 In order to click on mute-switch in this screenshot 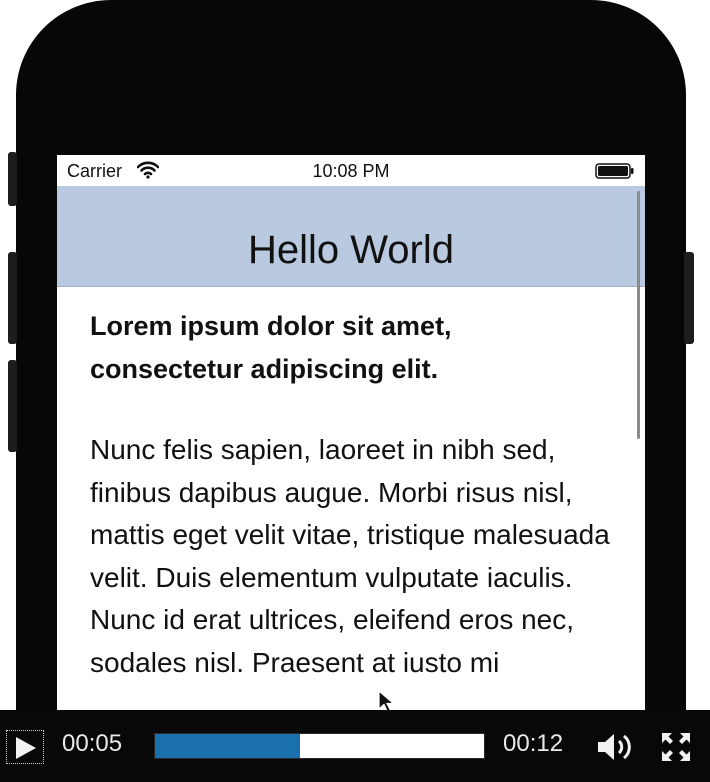, I will do `click(12, 179)`.